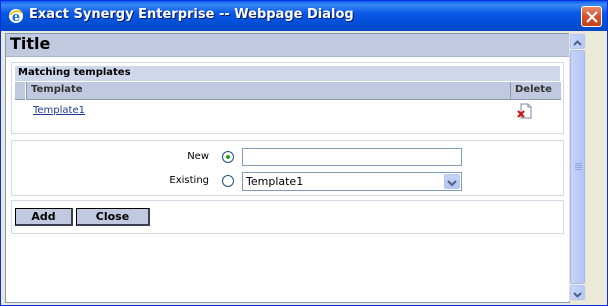 The width and height of the screenshot is (608, 306). What do you see at coordinates (57, 89) in the screenshot?
I see `template-column-label: Template` at bounding box center [57, 89].